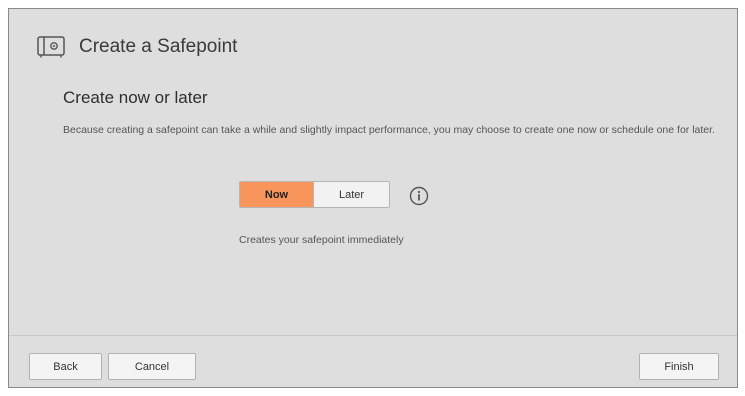 Image resolution: width=745 pixels, height=396 pixels. Describe the element at coordinates (158, 46) in the screenshot. I see `dialog-title: Create a Safepoint` at that location.